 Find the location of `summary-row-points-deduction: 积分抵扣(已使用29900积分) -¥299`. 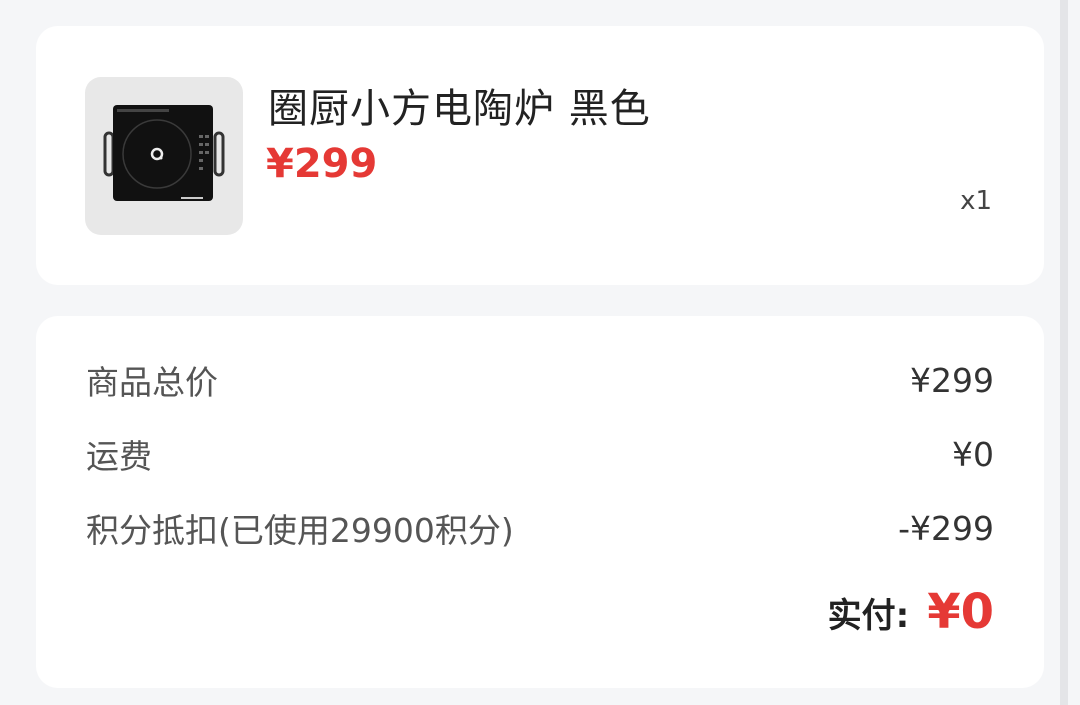

summary-row-points-deduction: 积分抵扣(已使用29900积分) -¥299 is located at coordinates (540, 529).